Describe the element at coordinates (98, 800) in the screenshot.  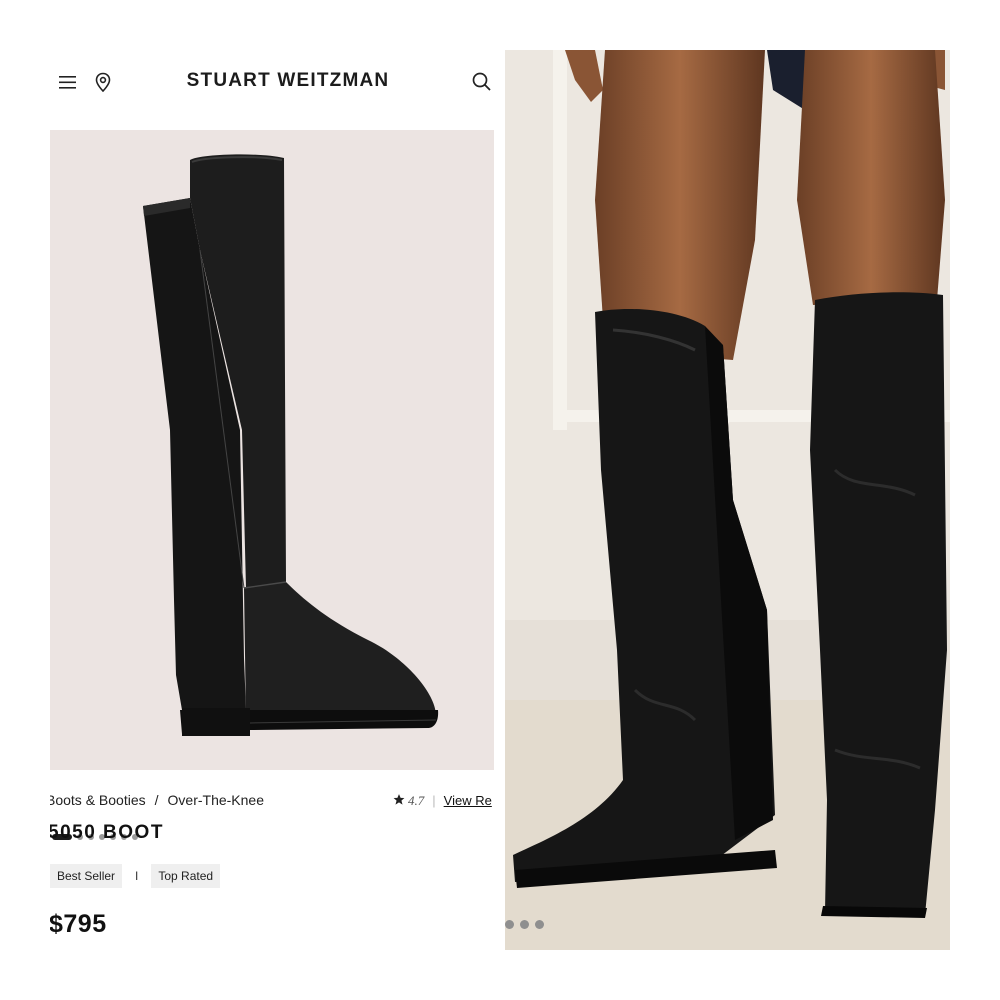
I see `breadcrumb-link-boots: Boots & Booties` at that location.